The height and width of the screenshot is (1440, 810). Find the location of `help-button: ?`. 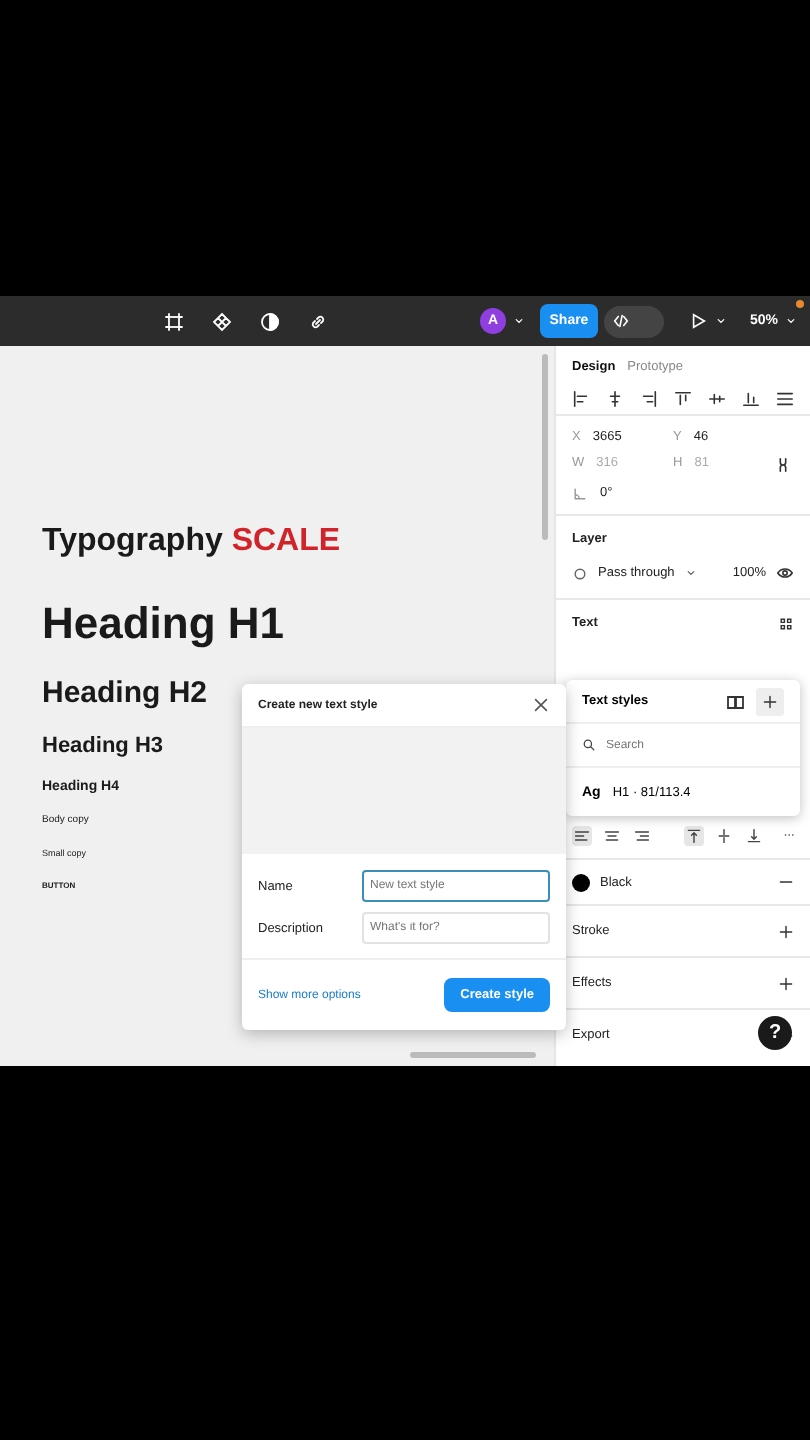

help-button: ? is located at coordinates (775, 1033).